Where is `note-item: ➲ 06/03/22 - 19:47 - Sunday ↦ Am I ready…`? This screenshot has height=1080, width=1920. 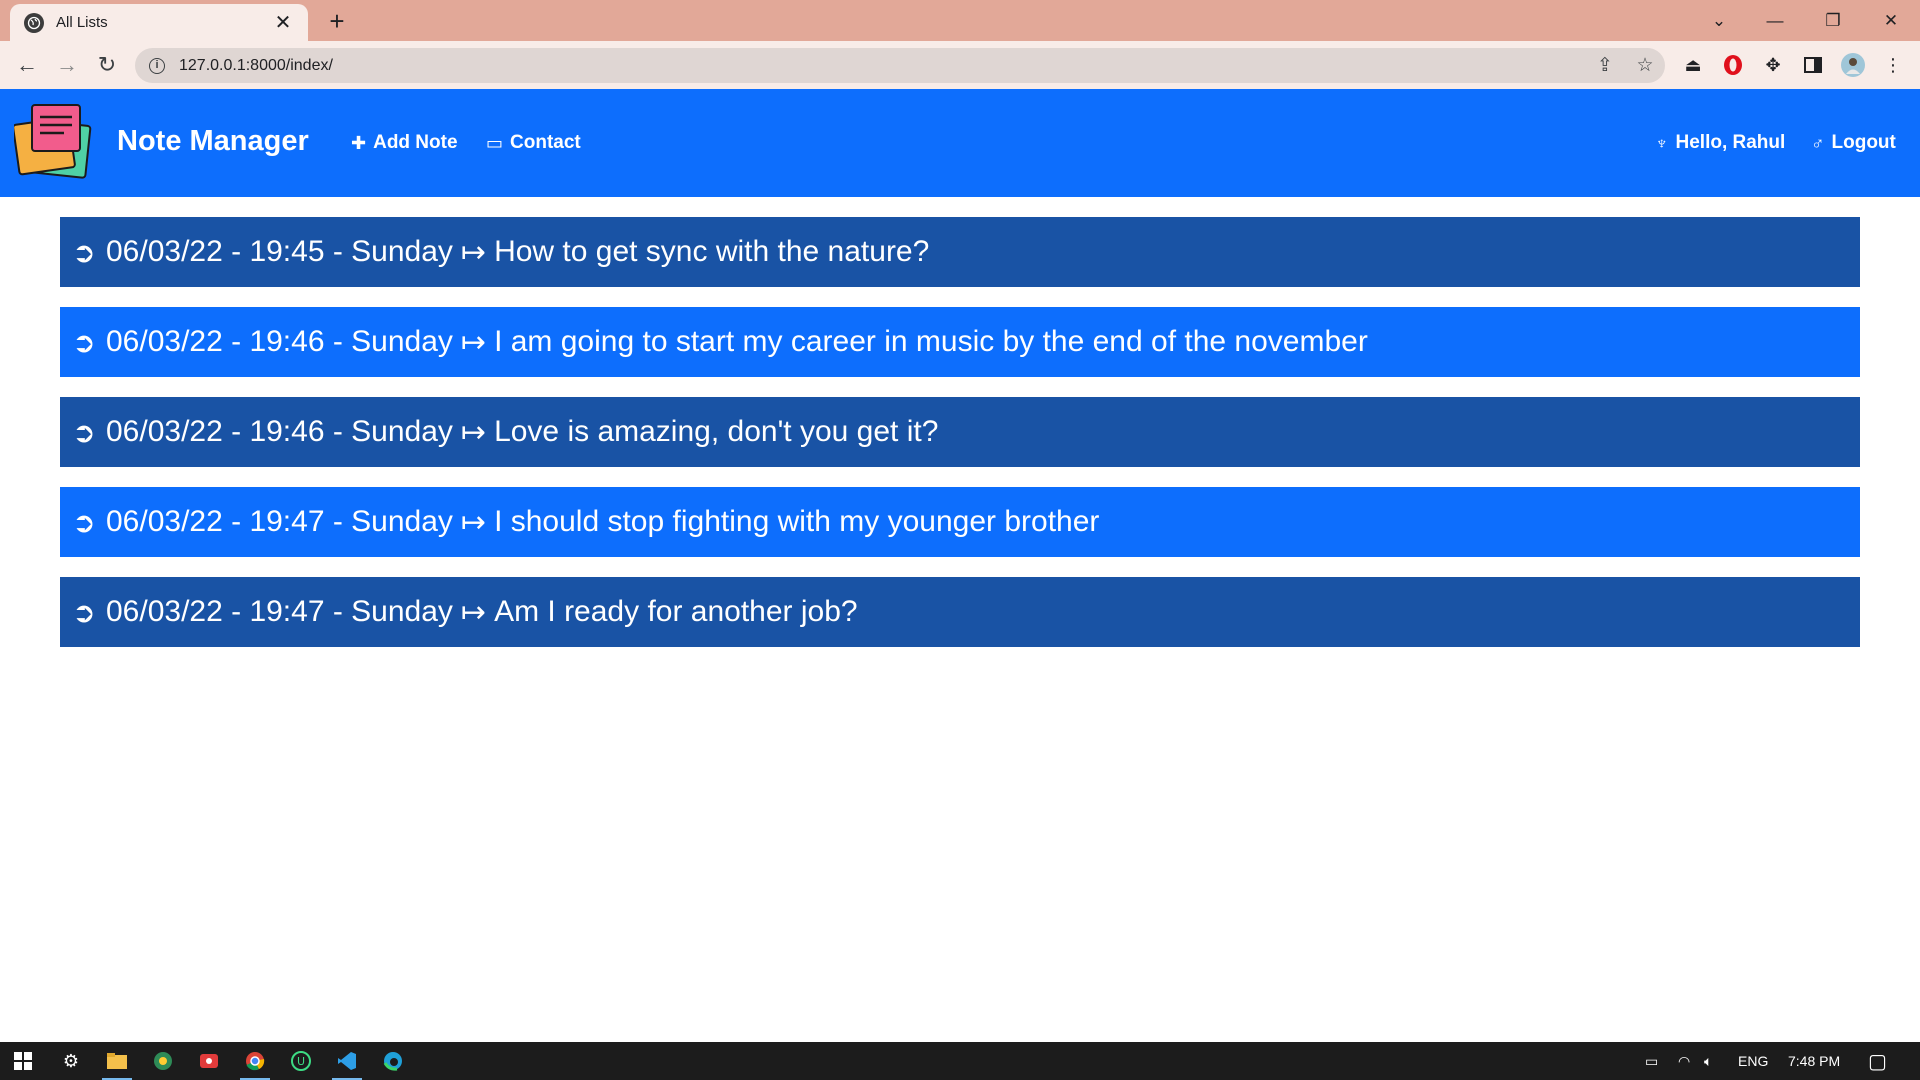
note-item: ➲ 06/03/22 - 19:47 - Sunday ↦ Am I ready… is located at coordinates (960, 612).